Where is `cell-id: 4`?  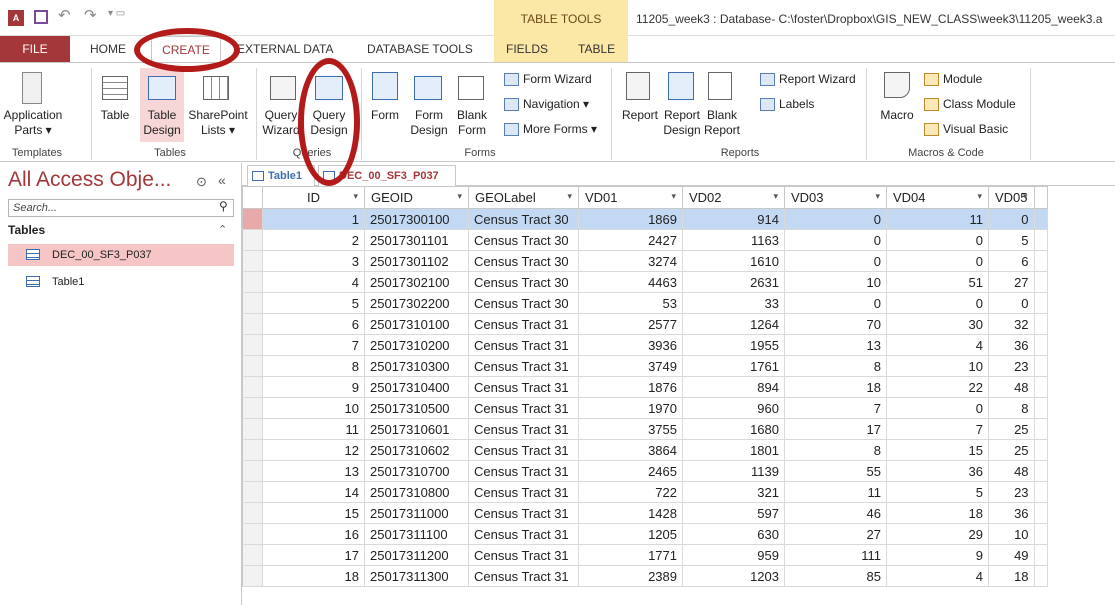 cell-id: 4 is located at coordinates (313, 282).